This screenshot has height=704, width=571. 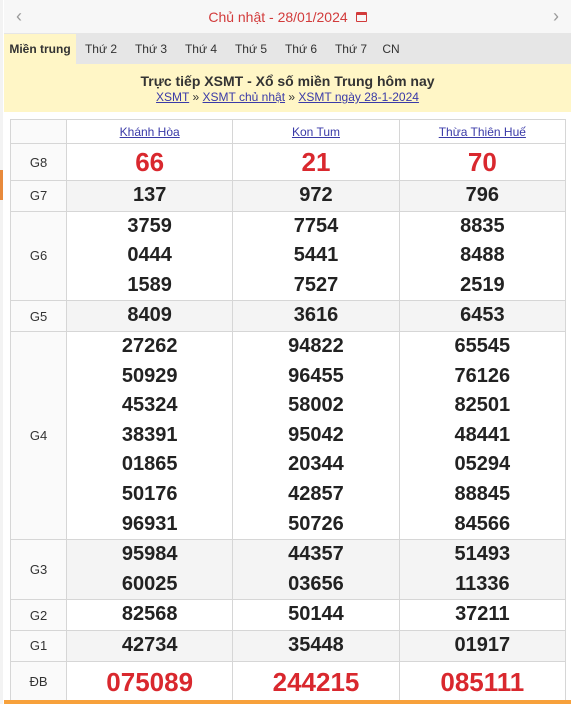 What do you see at coordinates (38, 615) in the screenshot?
I see `prize-label: G2` at bounding box center [38, 615].